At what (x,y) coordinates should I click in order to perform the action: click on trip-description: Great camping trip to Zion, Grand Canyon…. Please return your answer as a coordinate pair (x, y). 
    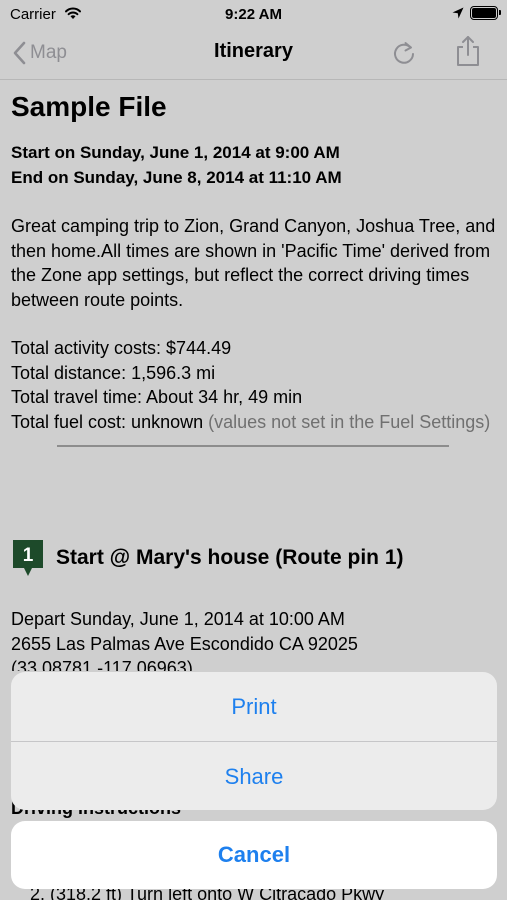
    Looking at the image, I should click on (253, 263).